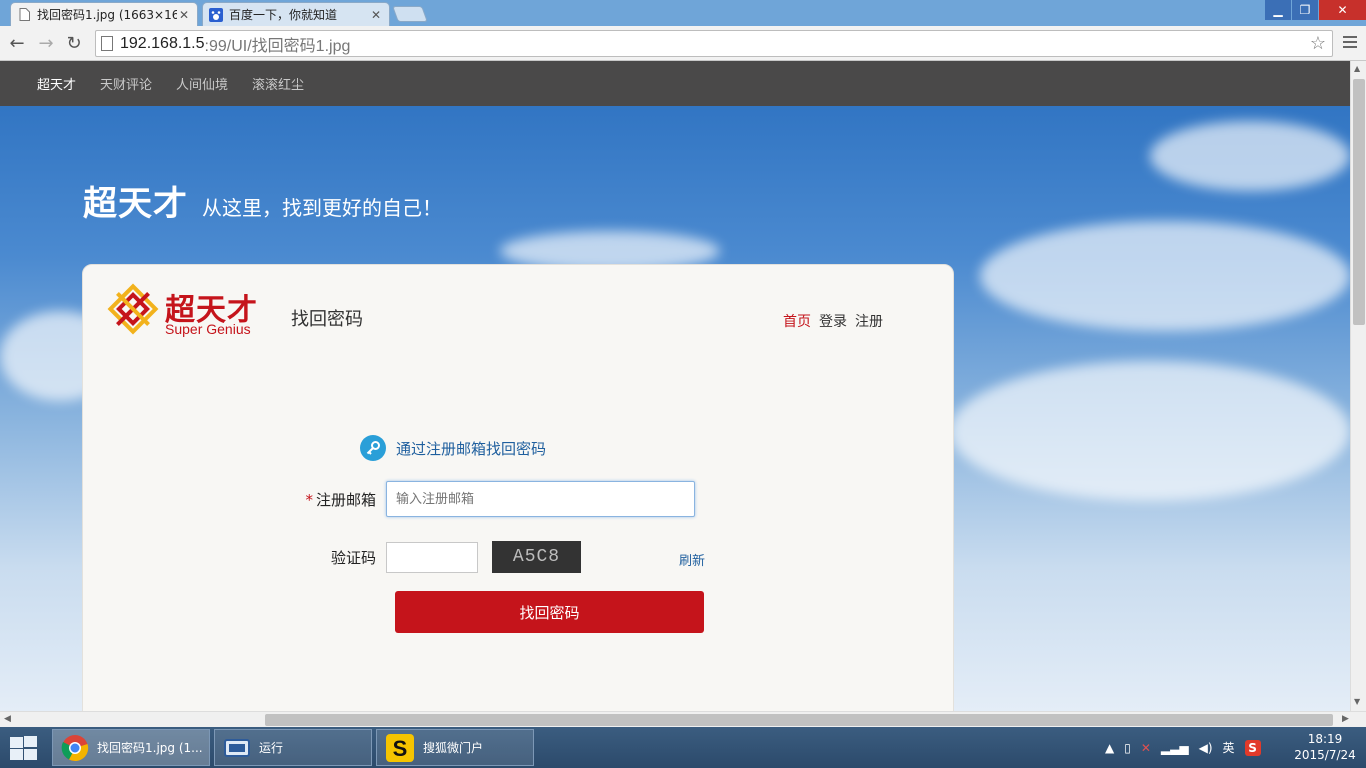 The image size is (1366, 768). What do you see at coordinates (309, 499) in the screenshot?
I see `required-mark: *` at bounding box center [309, 499].